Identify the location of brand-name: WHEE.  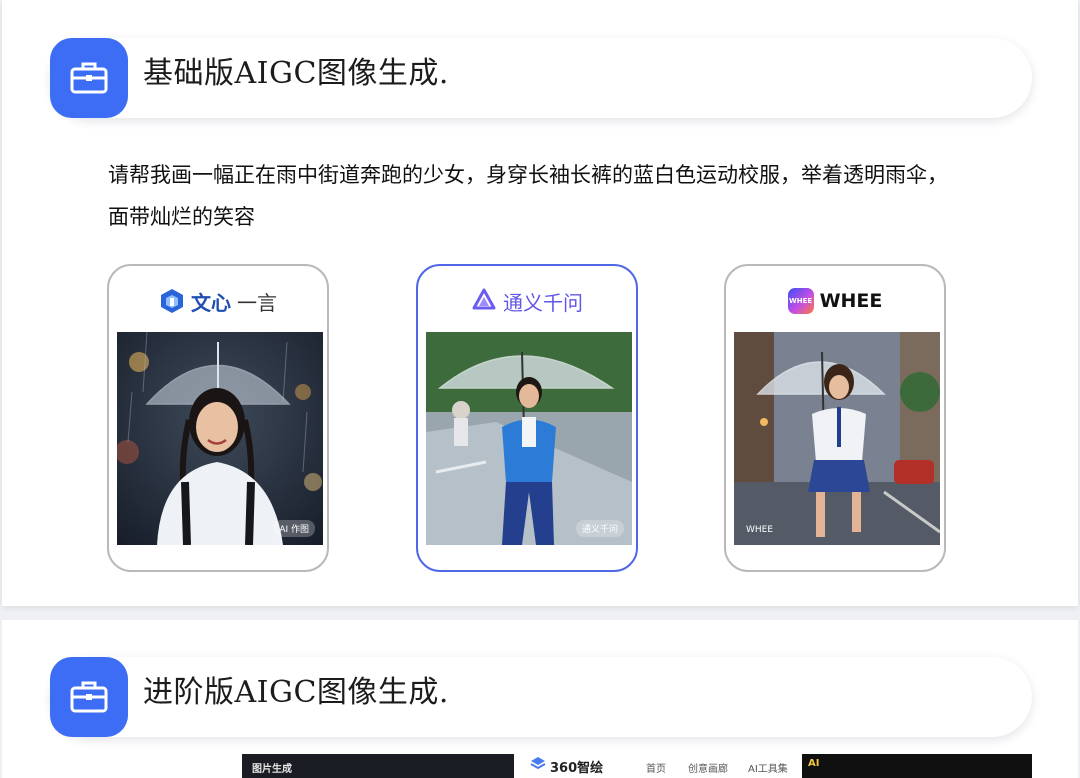
(851, 301).